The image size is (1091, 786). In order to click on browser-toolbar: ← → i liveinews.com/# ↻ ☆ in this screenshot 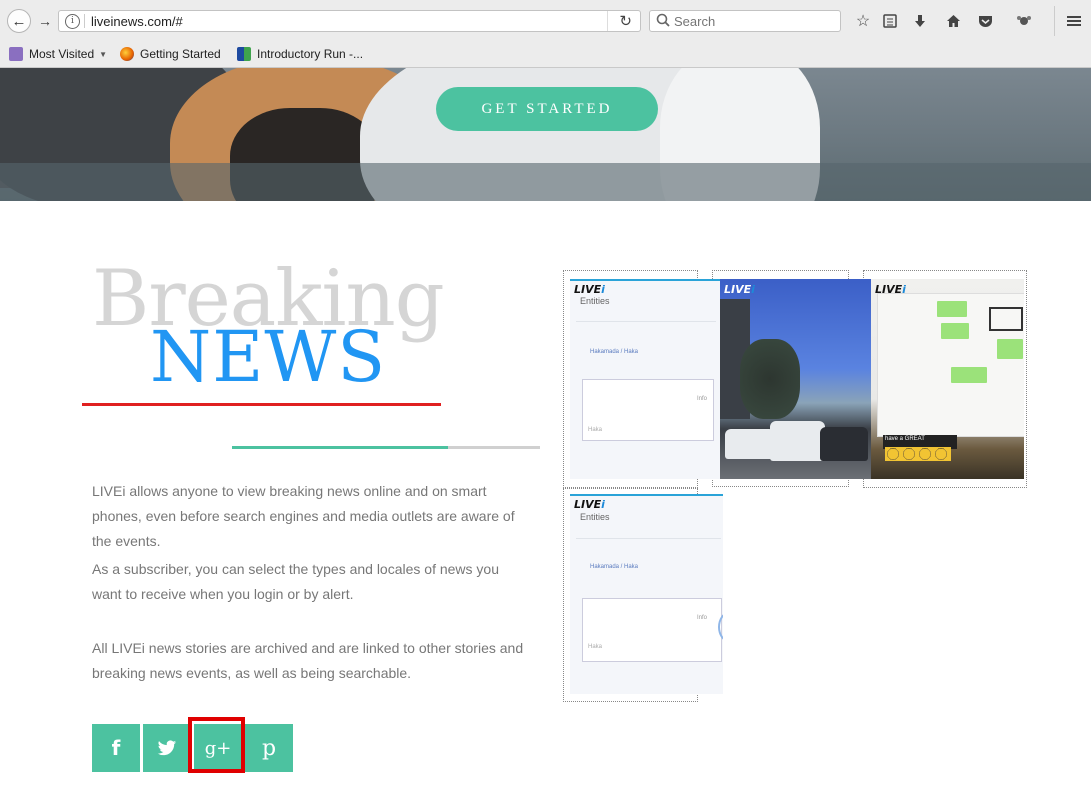, I will do `click(545, 21)`.